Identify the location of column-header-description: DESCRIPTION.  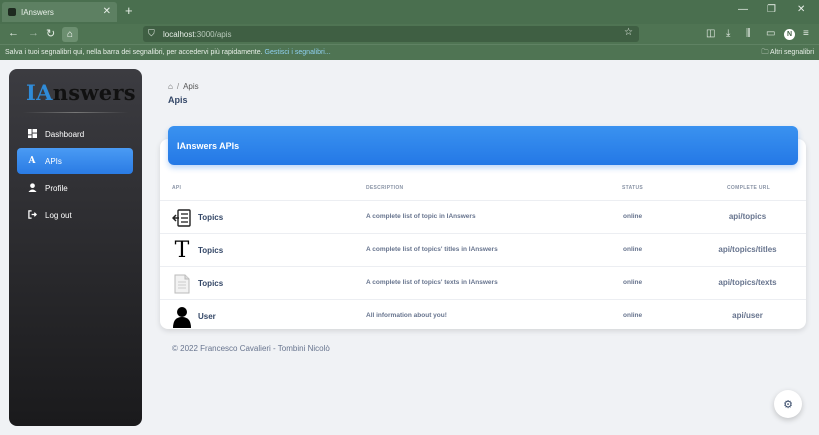
(385, 188).